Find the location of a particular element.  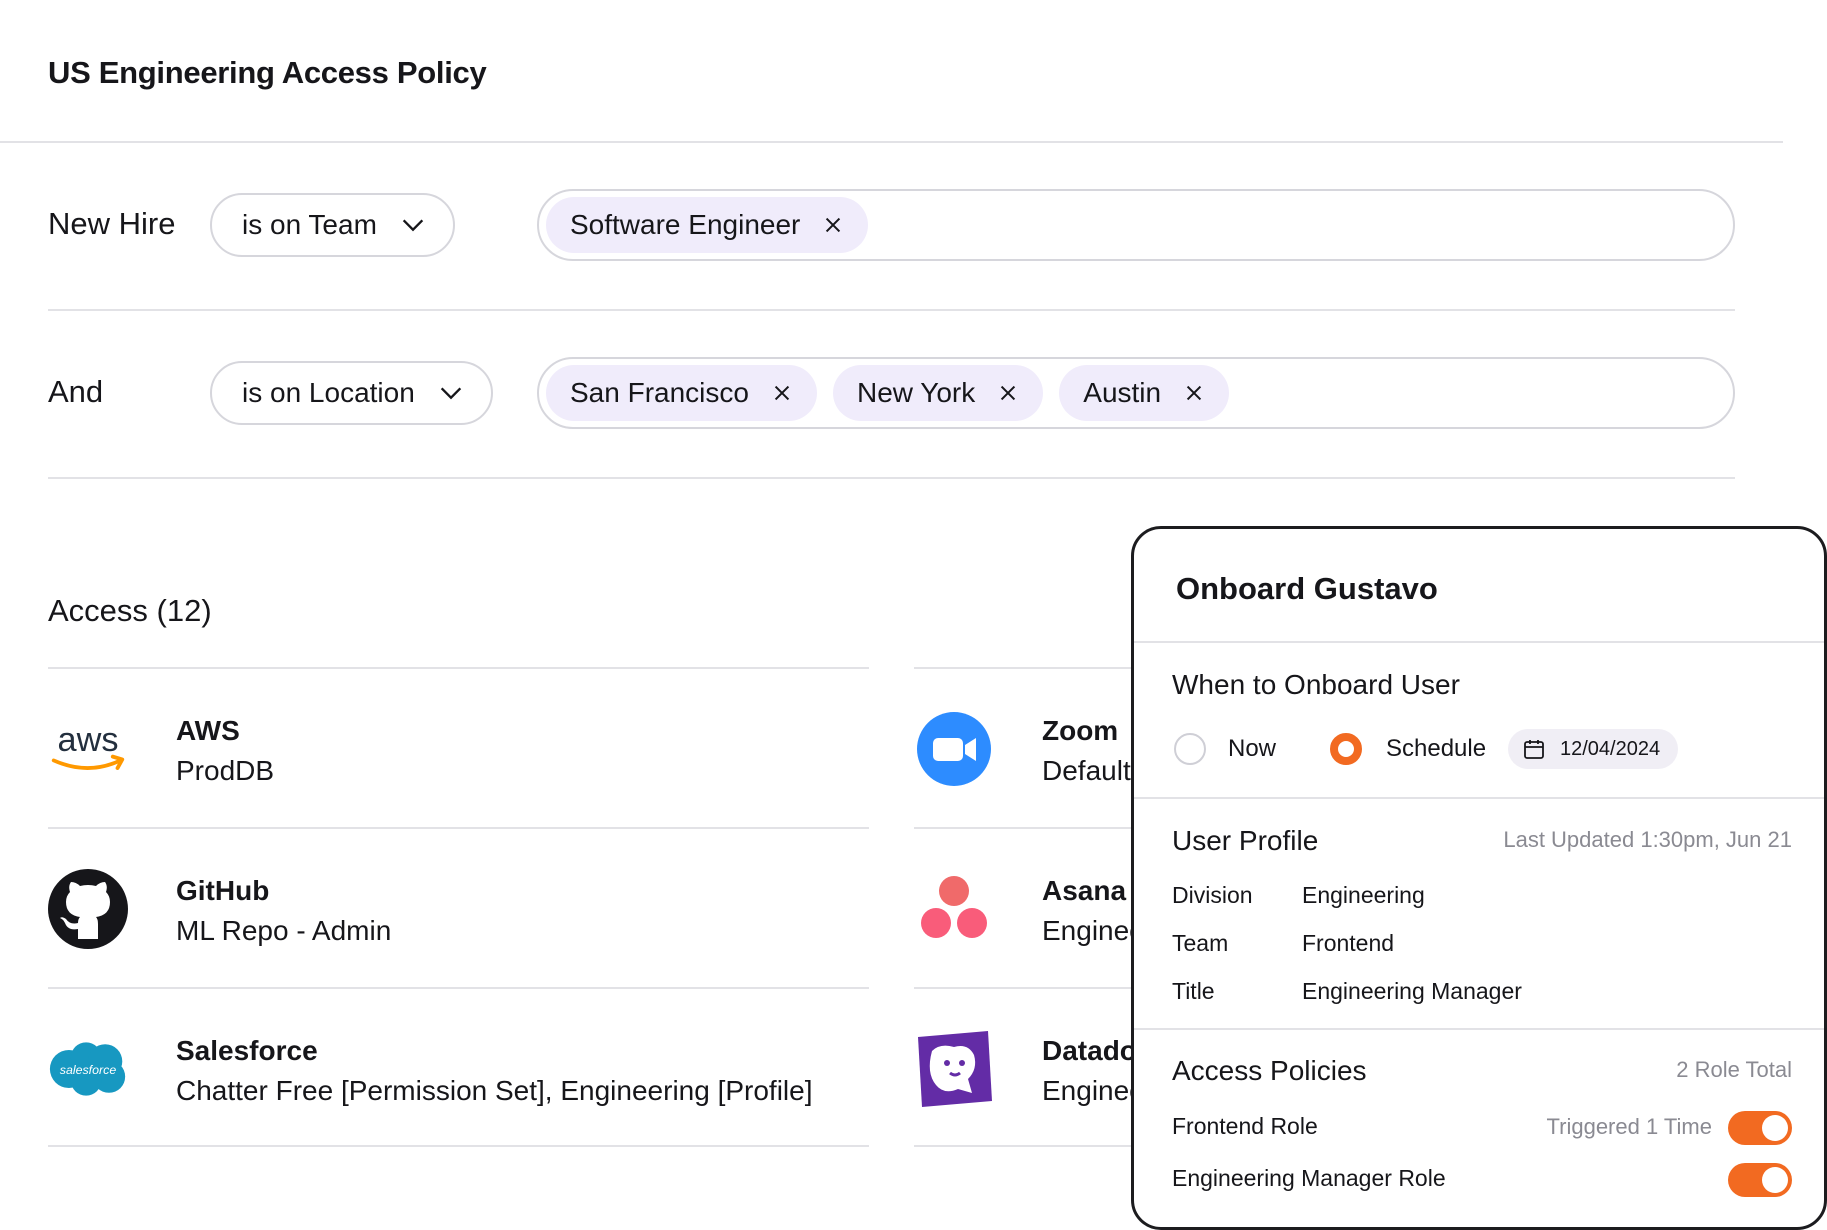

chip-label: Software Engineer is located at coordinates (685, 224).